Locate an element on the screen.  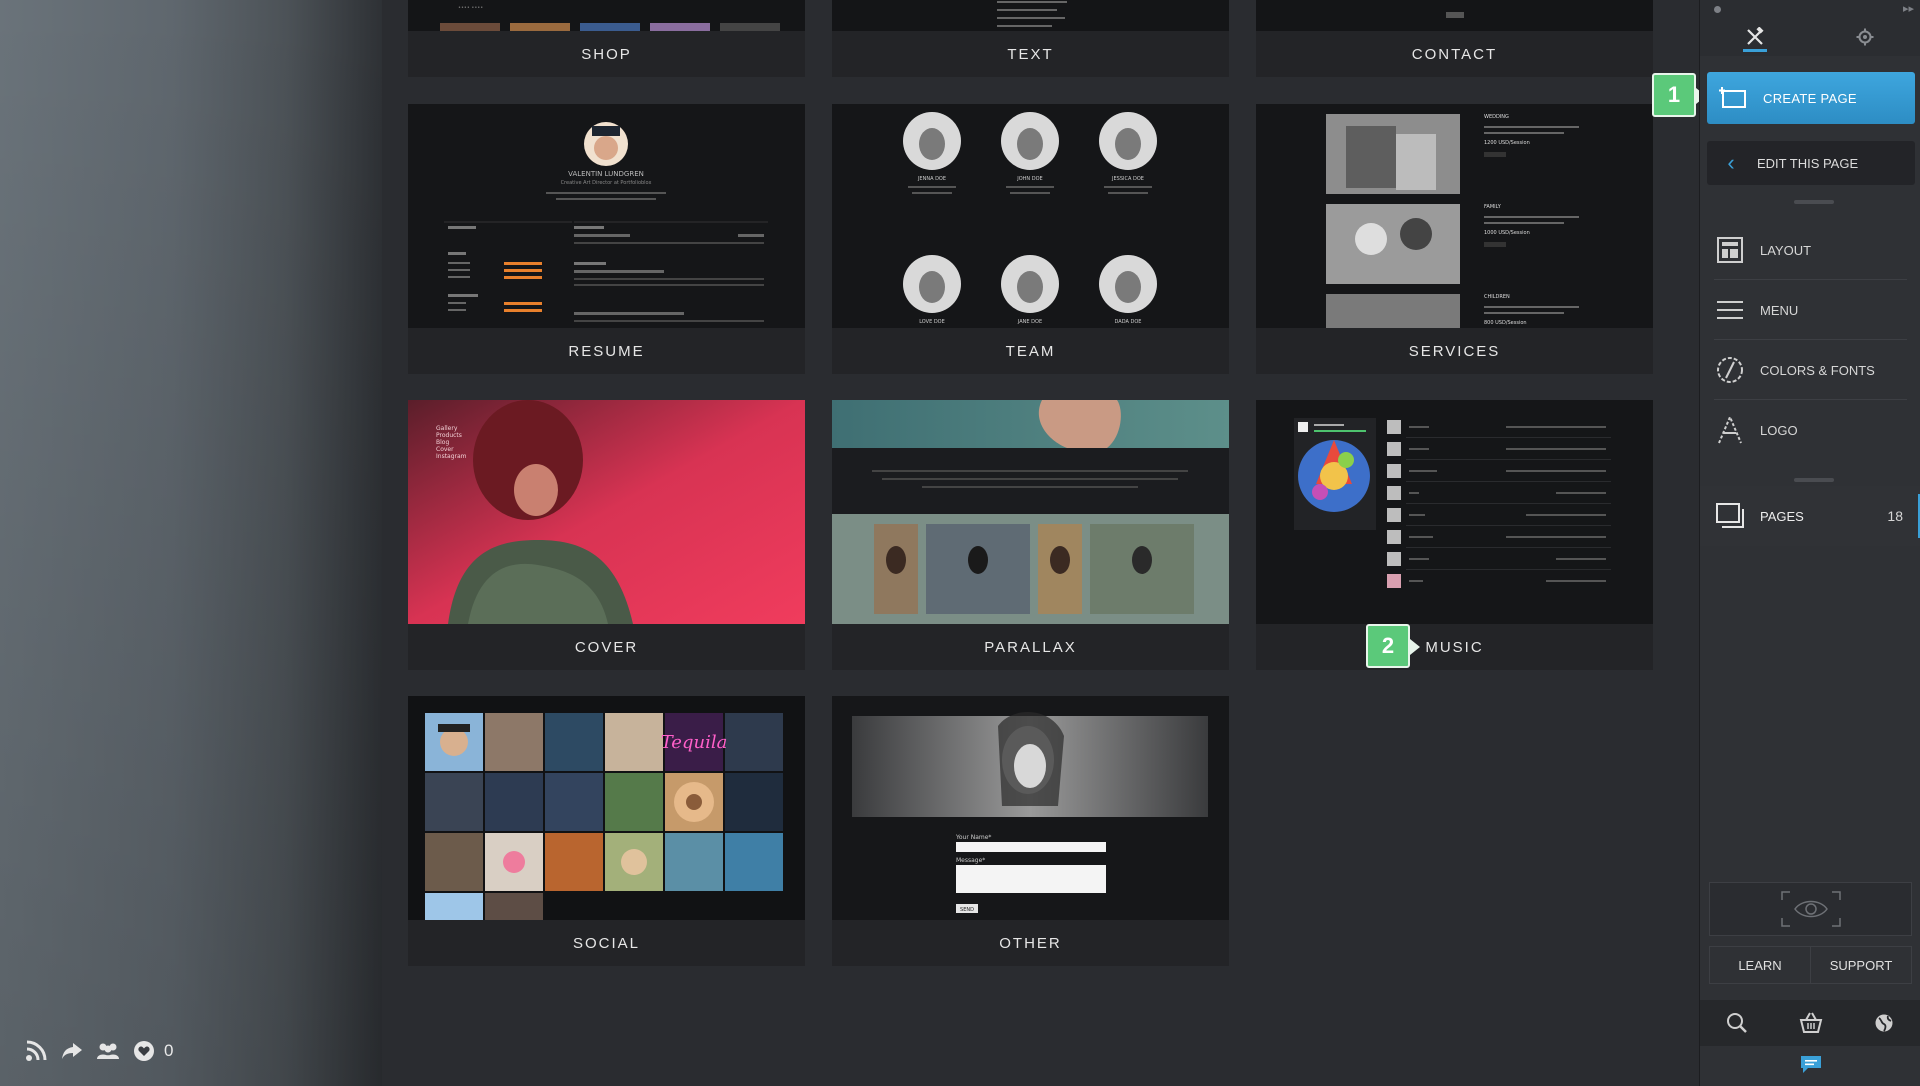
template-card-shop: •••• •••• SHOP is located at coordinates (606, 38).